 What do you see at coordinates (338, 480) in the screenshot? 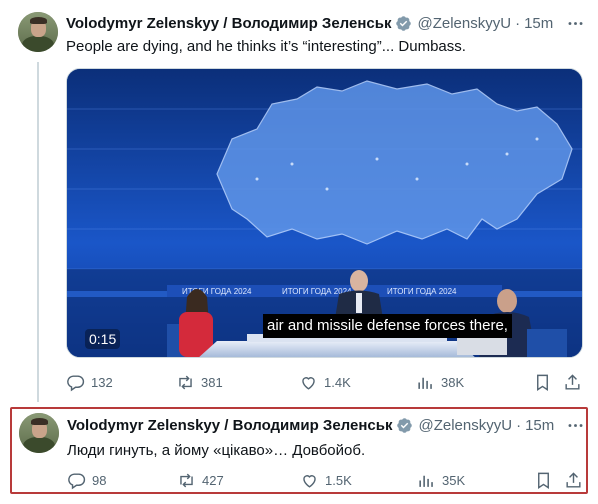
I see `like-count: 1.5K` at bounding box center [338, 480].